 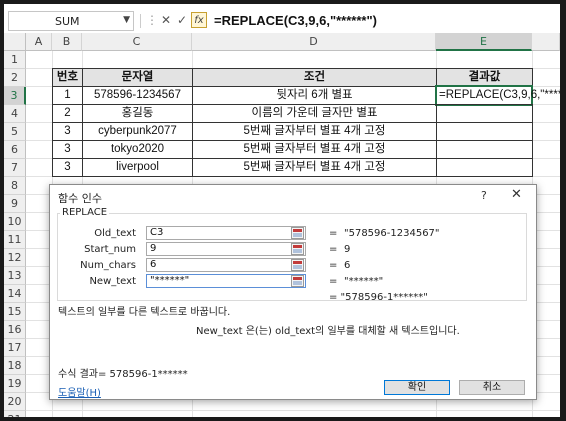 What do you see at coordinates (15, 132) in the screenshot?
I see `row-header-5: 5` at bounding box center [15, 132].